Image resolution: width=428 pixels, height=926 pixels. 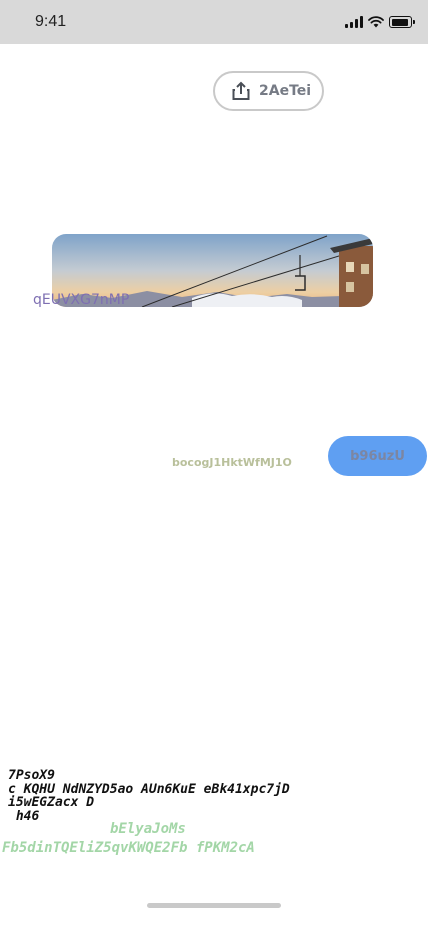 What do you see at coordinates (128, 848) in the screenshot?
I see `green-text-line: Fb5dinTQEliZ5qvKWQE2Fb fPKM2cA` at bounding box center [128, 848].